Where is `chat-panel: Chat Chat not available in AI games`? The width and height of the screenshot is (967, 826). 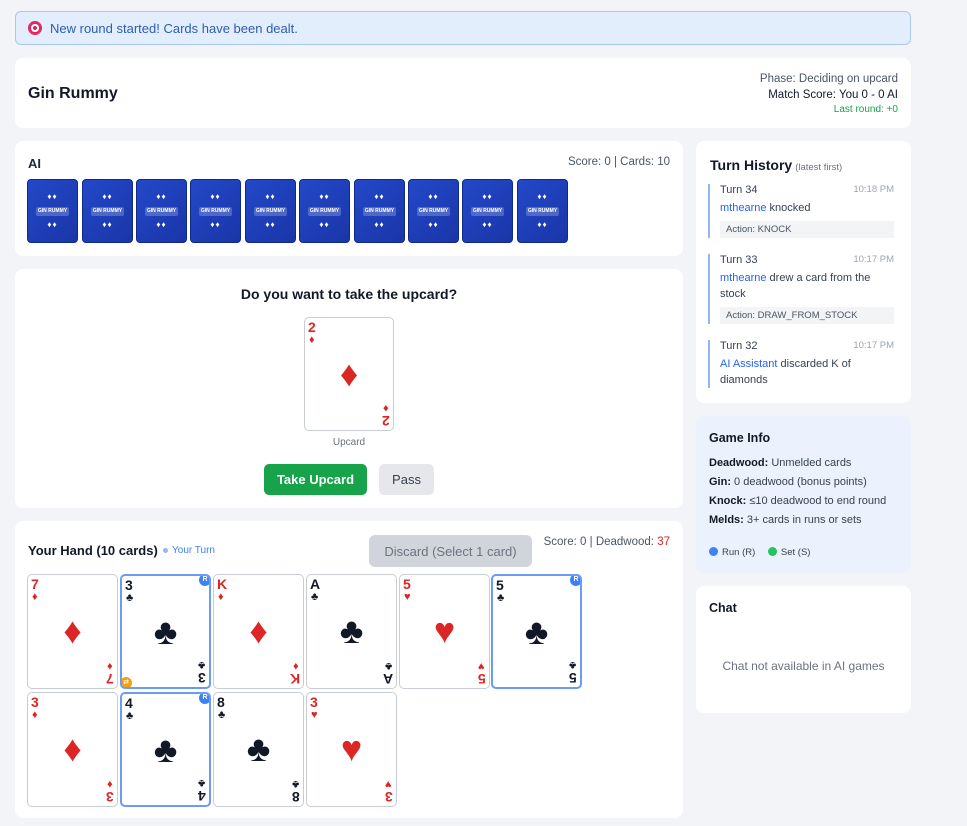 chat-panel: Chat Chat not available in AI games is located at coordinates (803, 649).